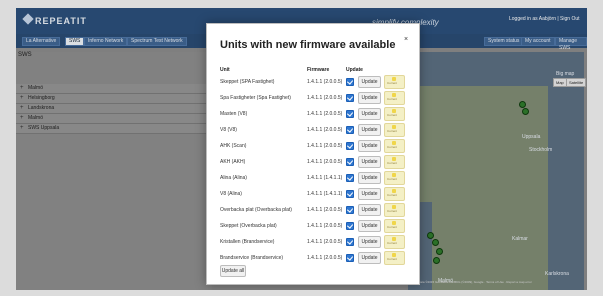 This screenshot has width=603, height=296. Describe the element at coordinates (234, 114) in the screenshot. I see `unit-name: Masten (V8)` at that location.